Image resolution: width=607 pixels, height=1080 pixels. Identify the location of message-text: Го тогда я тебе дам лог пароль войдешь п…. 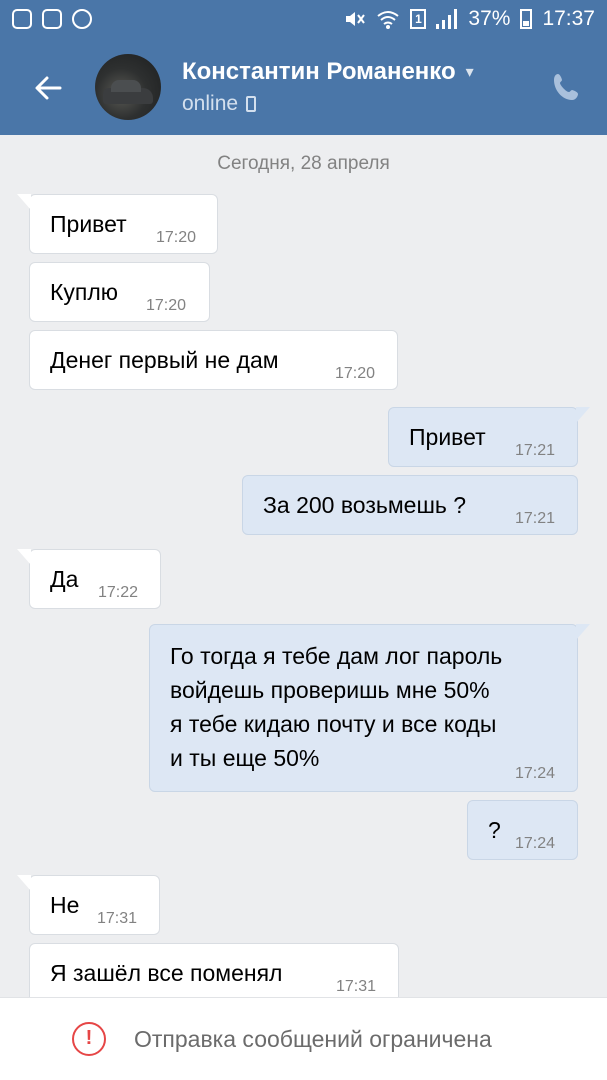
(336, 707).